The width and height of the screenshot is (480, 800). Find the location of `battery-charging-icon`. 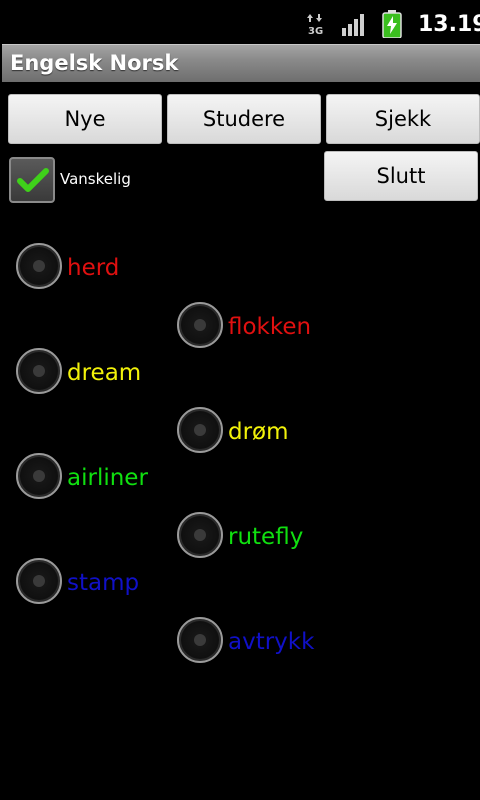

battery-charging-icon is located at coordinates (392, 24).